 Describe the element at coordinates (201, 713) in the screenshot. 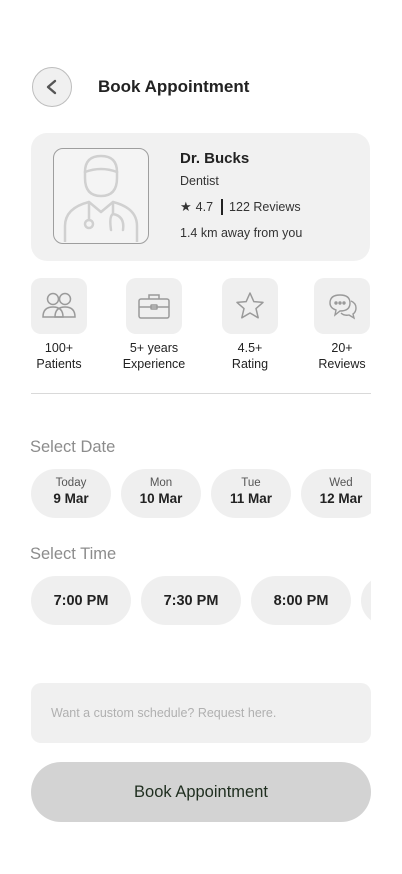

I see `custom-schedule-input` at that location.